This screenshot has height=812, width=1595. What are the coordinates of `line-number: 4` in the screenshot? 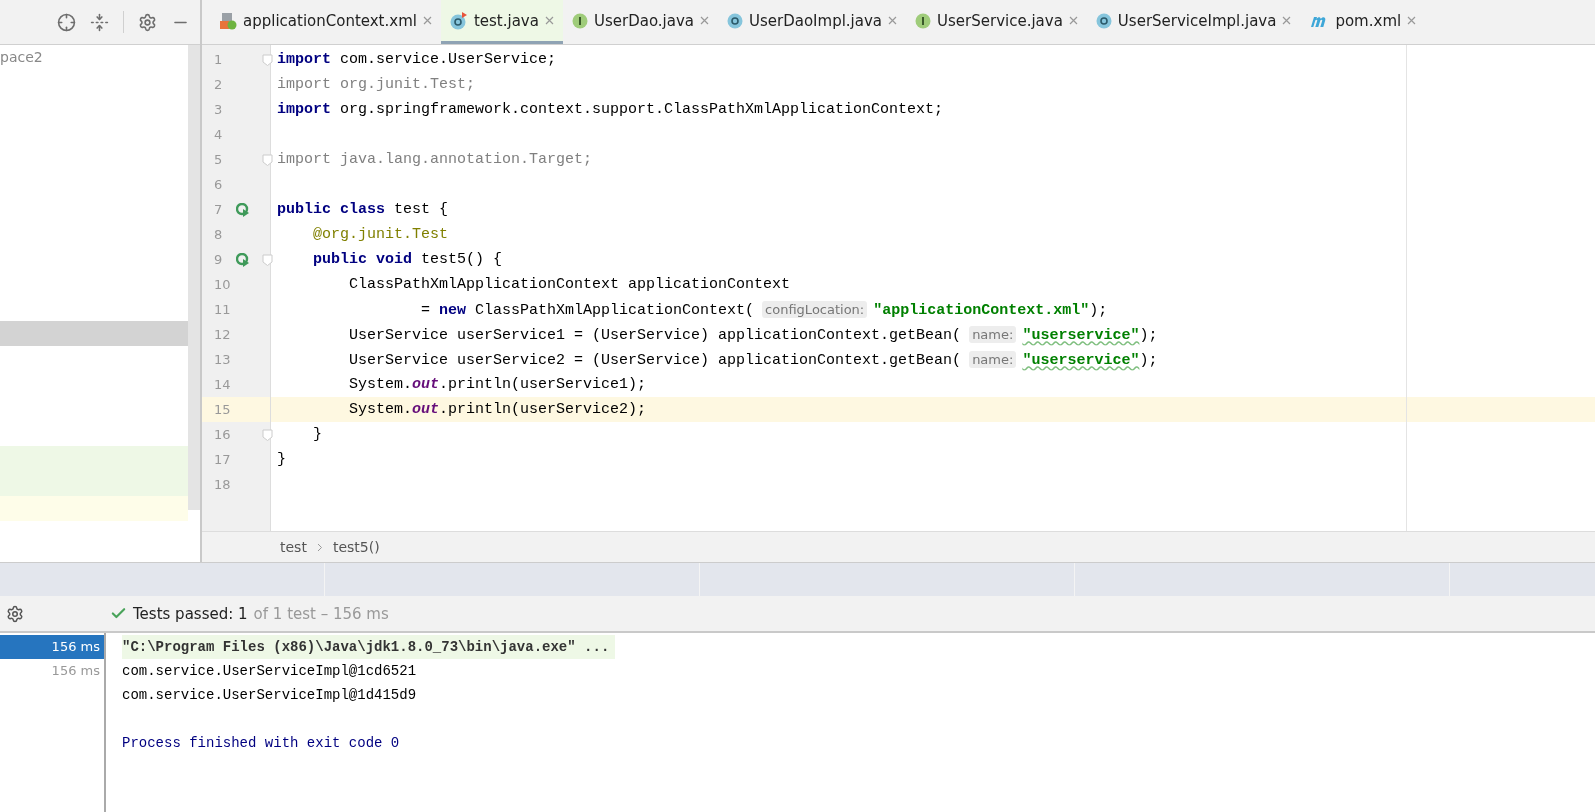 It's located at (219, 134).